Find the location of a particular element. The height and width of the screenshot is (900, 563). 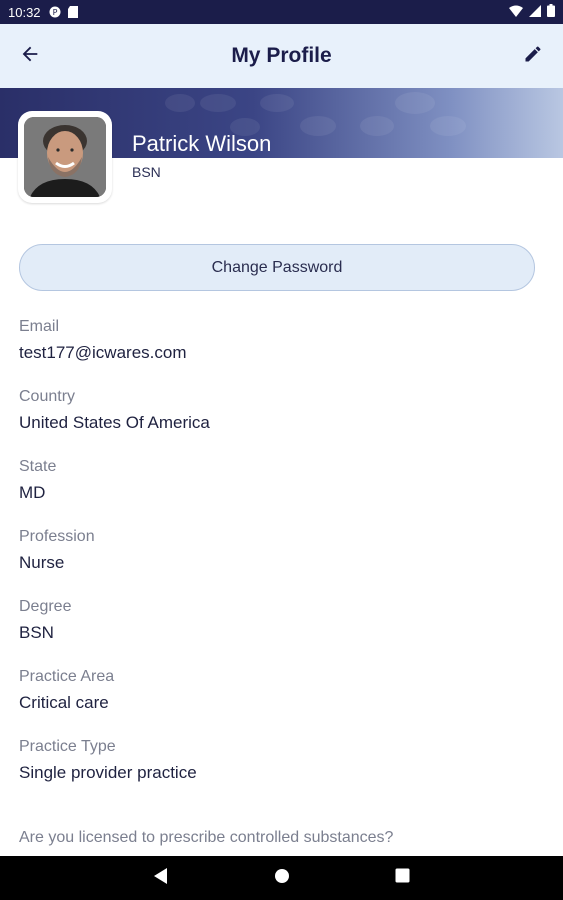

wifi-icon is located at coordinates (516, 12).